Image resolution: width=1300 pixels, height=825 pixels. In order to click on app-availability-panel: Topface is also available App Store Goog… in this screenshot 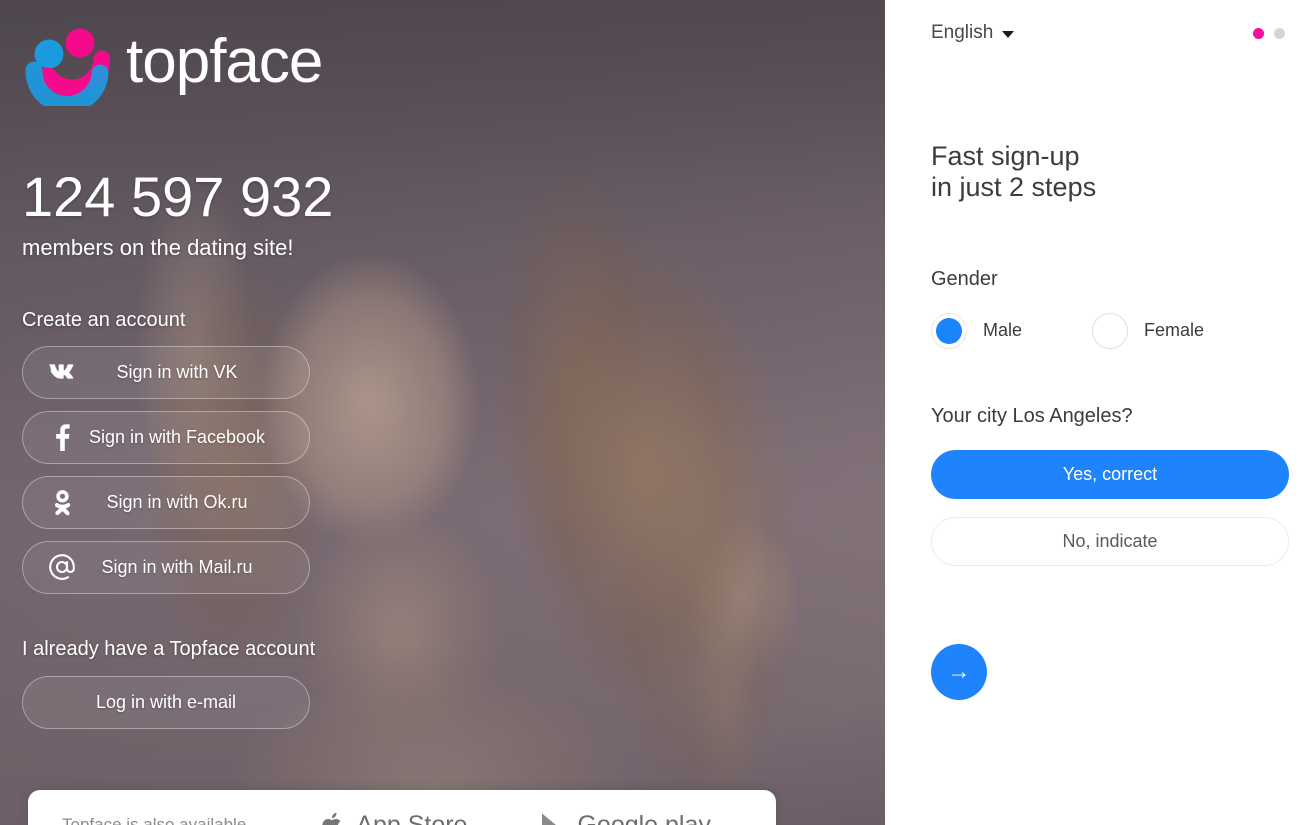, I will do `click(402, 807)`.